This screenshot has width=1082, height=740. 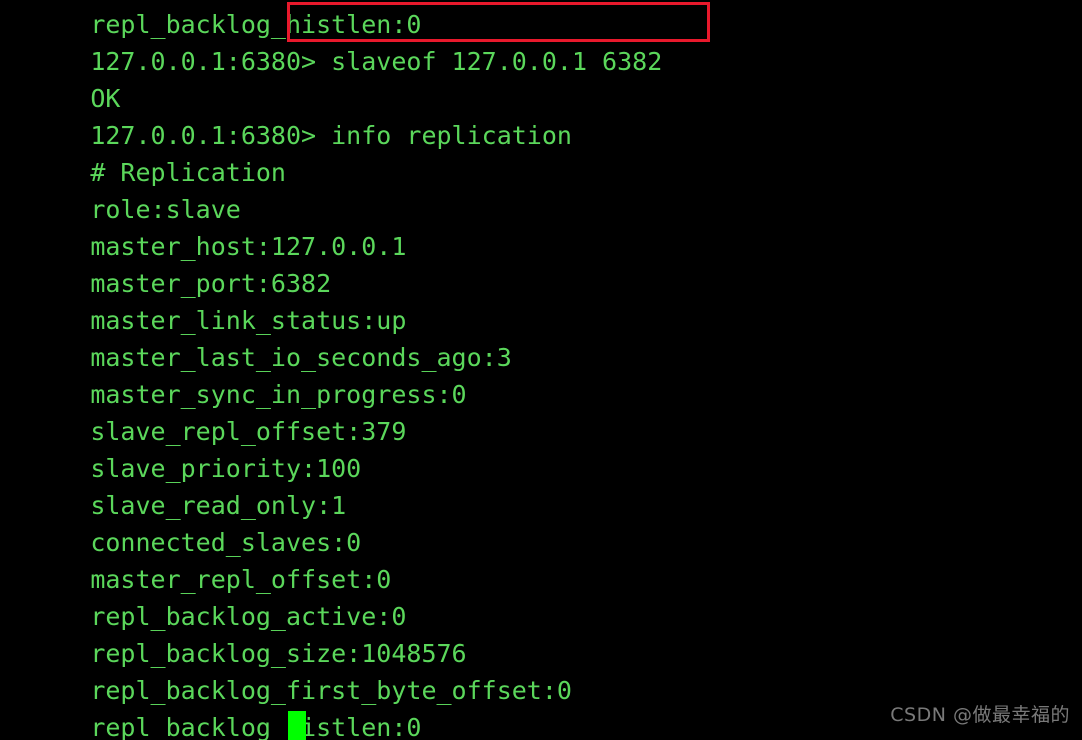 I want to click on terminal-line-command-slaveof: 127.0.0.1:6380> slaveof 127.0.0.1 6382, so click(x=541, y=41).